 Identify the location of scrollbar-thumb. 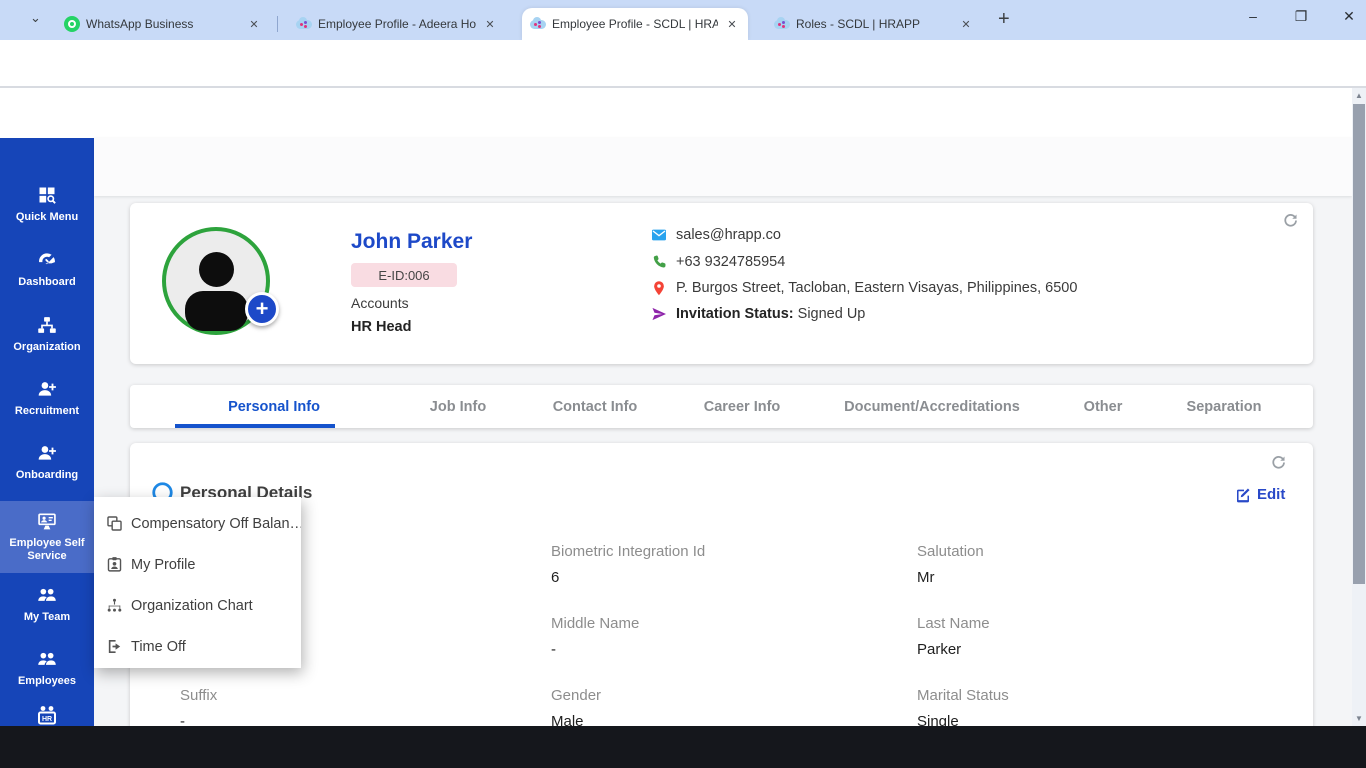
(1359, 344).